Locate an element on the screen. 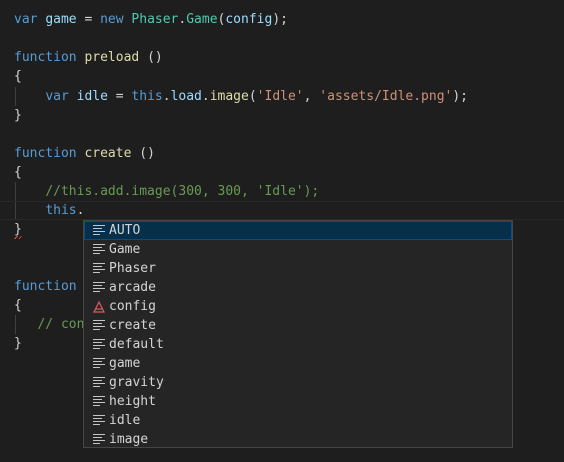  suggest-item-label: Phaser is located at coordinates (132, 268).